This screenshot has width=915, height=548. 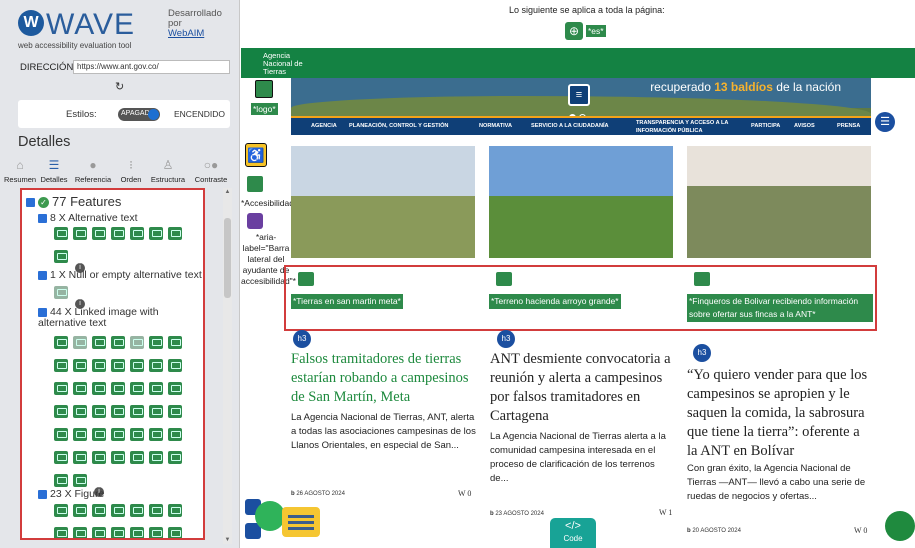 What do you see at coordinates (120, 218) in the screenshot?
I see `category-alternative-text: 8 X Alternative text` at bounding box center [120, 218].